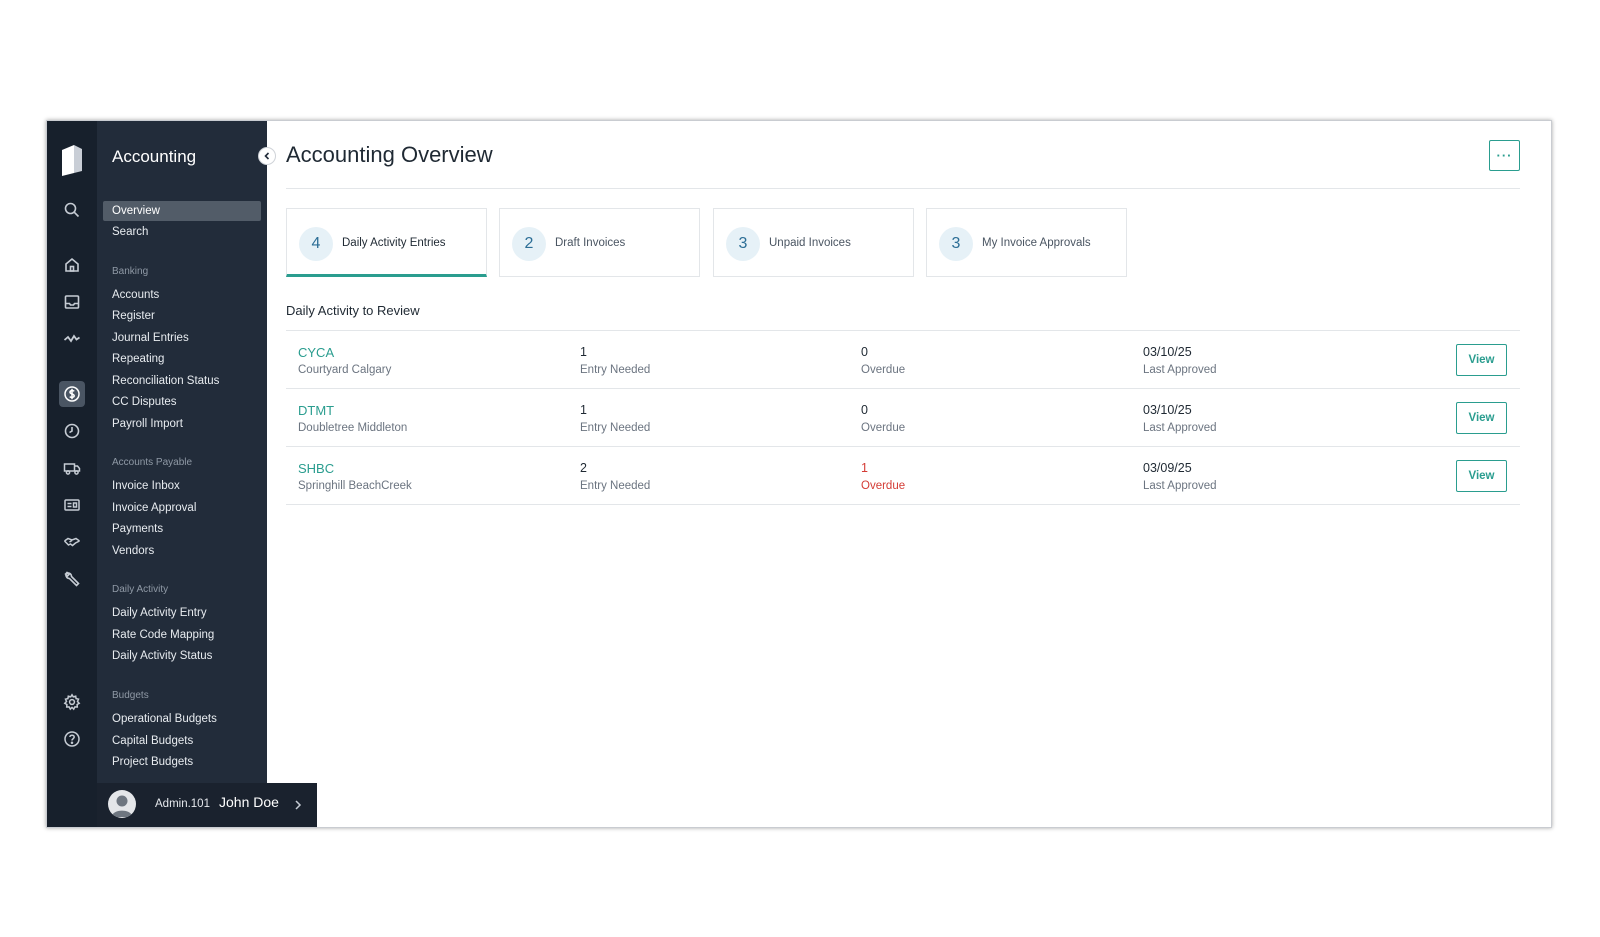 This screenshot has width=1600, height=937. What do you see at coordinates (1504, 155) in the screenshot?
I see `more-options-button: ···` at bounding box center [1504, 155].